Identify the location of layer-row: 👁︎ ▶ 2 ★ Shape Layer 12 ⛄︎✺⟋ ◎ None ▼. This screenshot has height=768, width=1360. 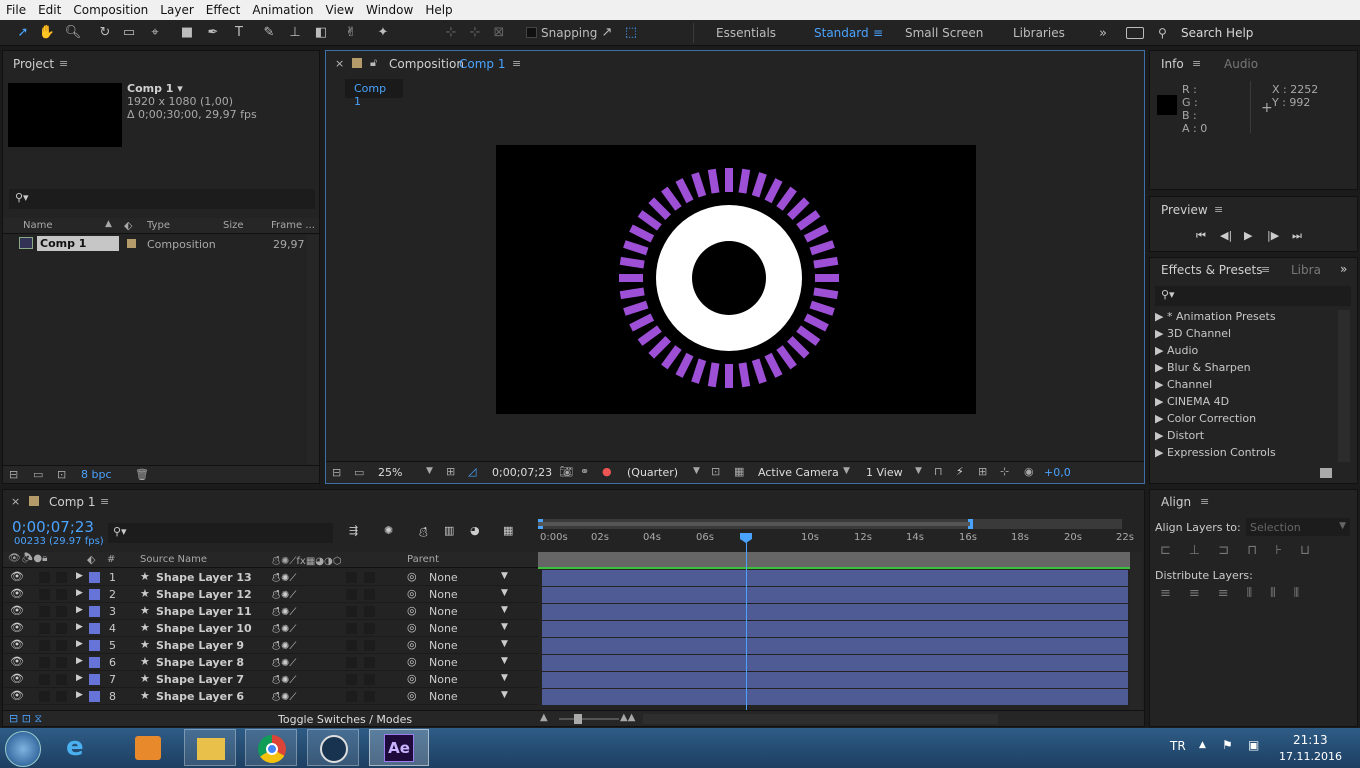
(270, 594).